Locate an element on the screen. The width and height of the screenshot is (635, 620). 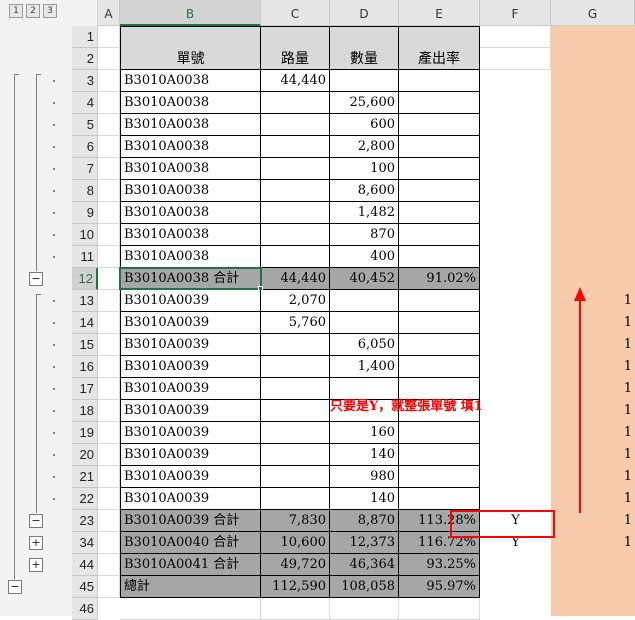
cell-c20 is located at coordinates (295, 455).